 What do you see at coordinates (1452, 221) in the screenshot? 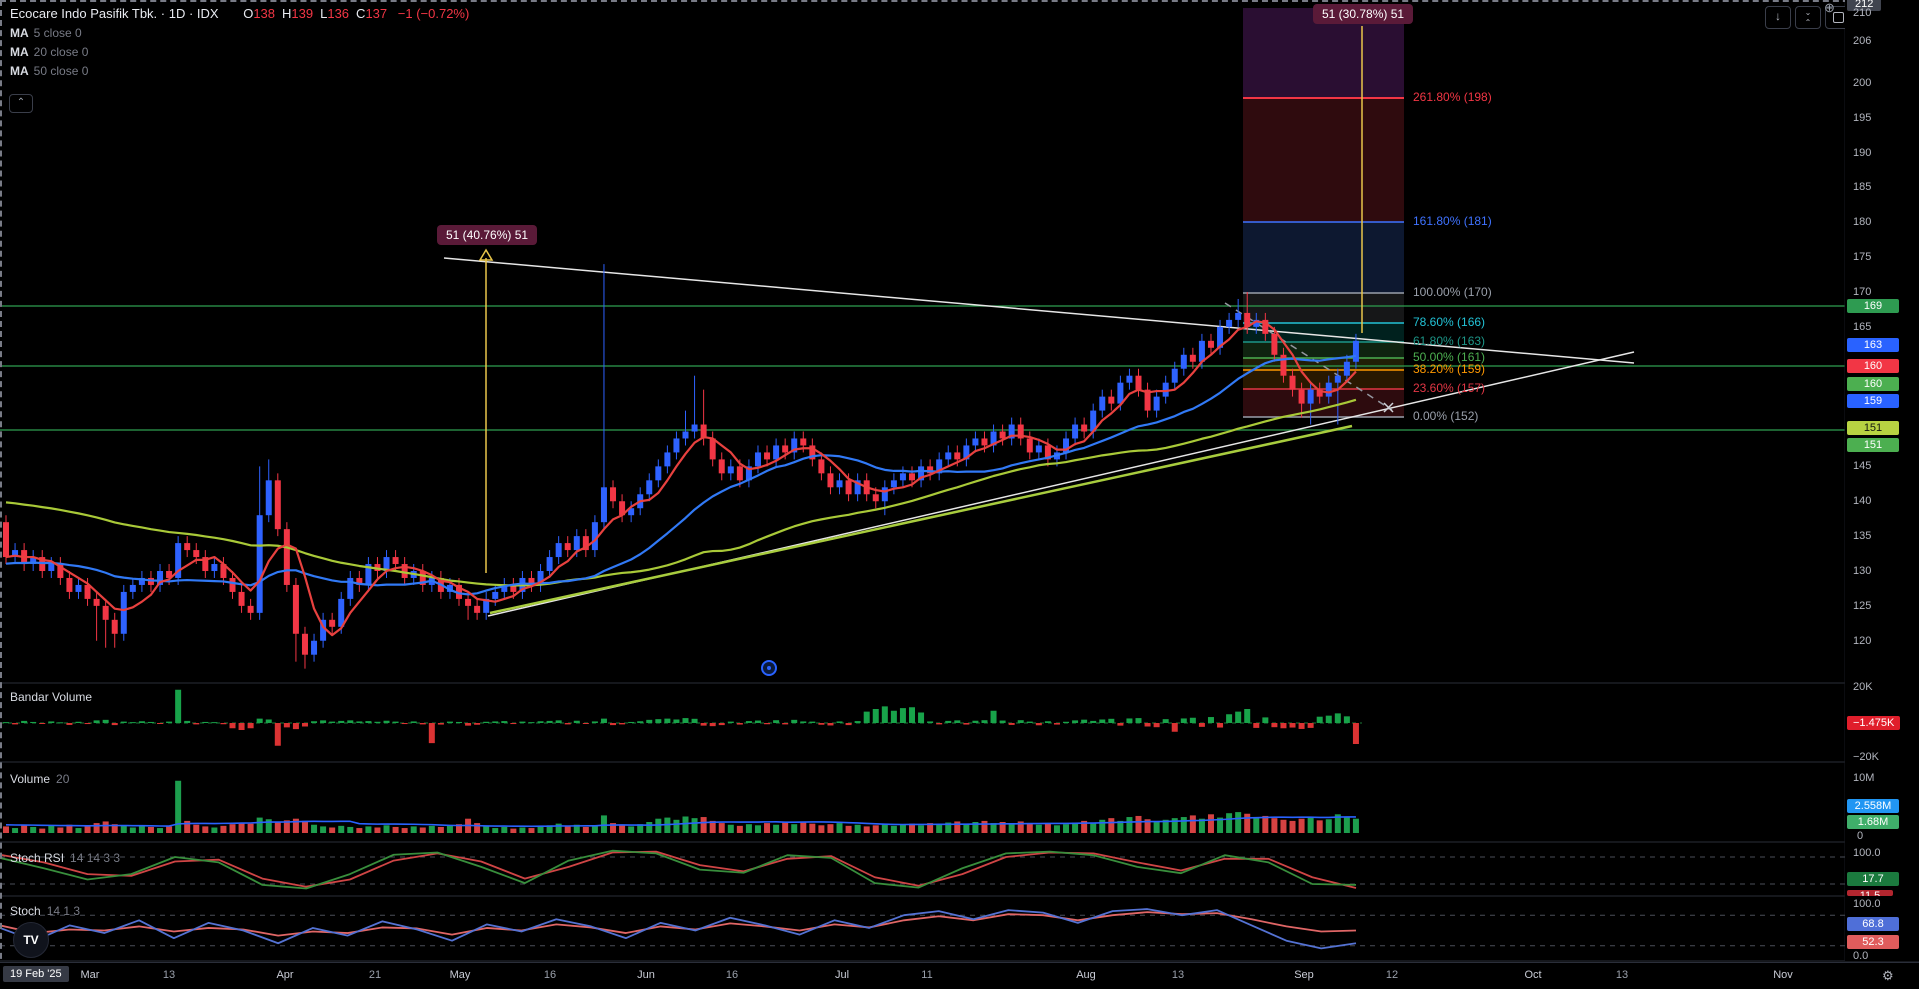
I see `fib-level-label: 161.80% (181)` at bounding box center [1452, 221].